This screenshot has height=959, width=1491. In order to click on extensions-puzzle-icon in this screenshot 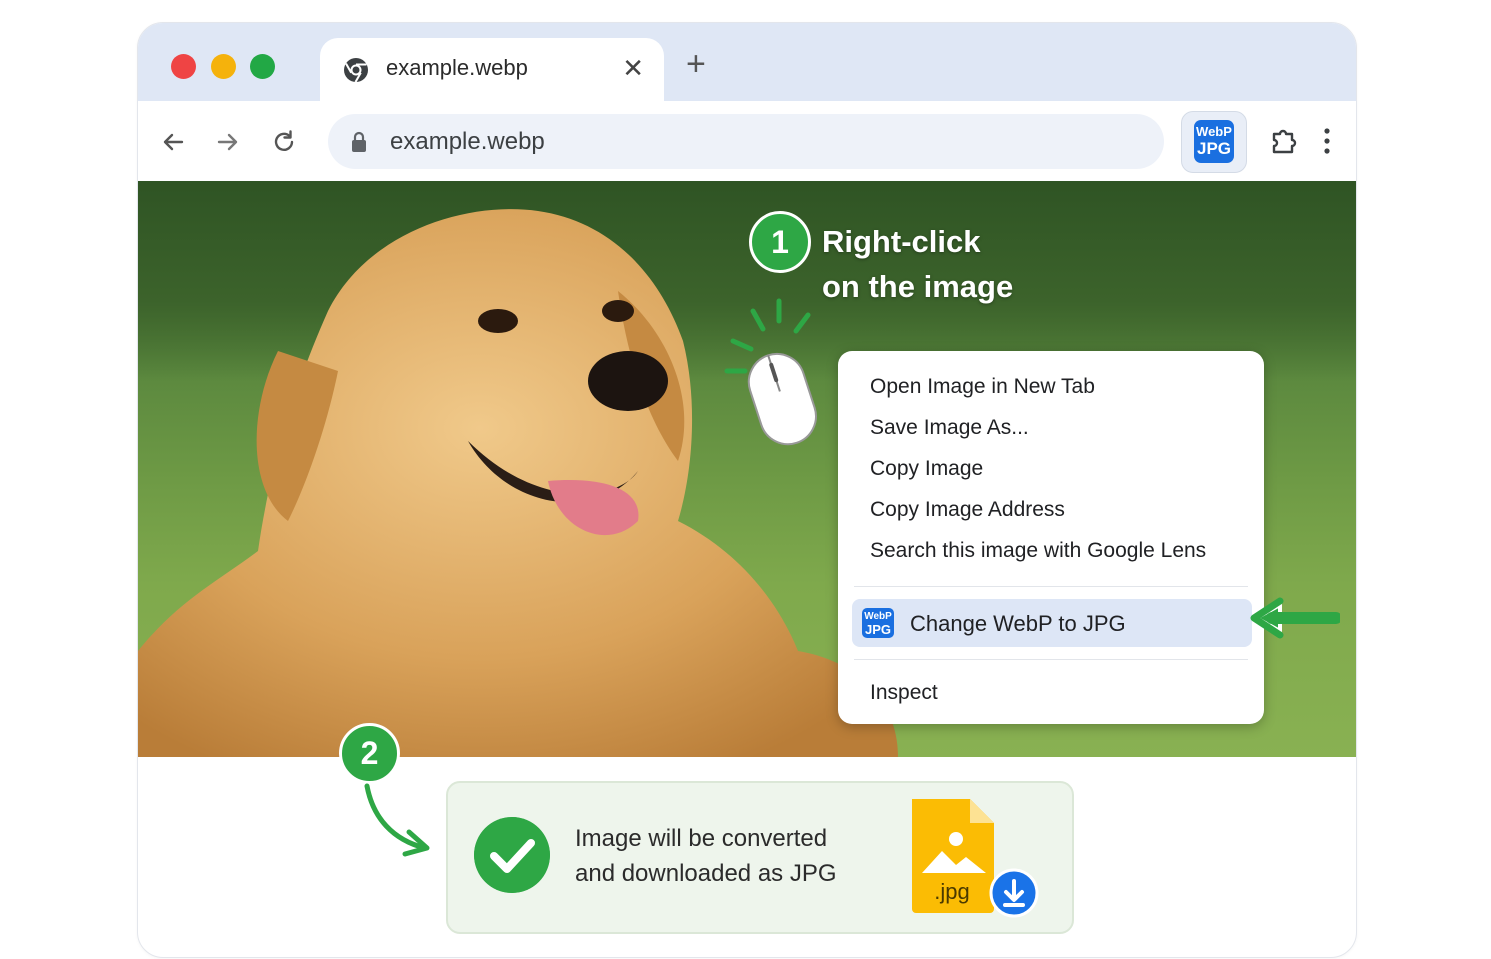, I will do `click(1284, 141)`.